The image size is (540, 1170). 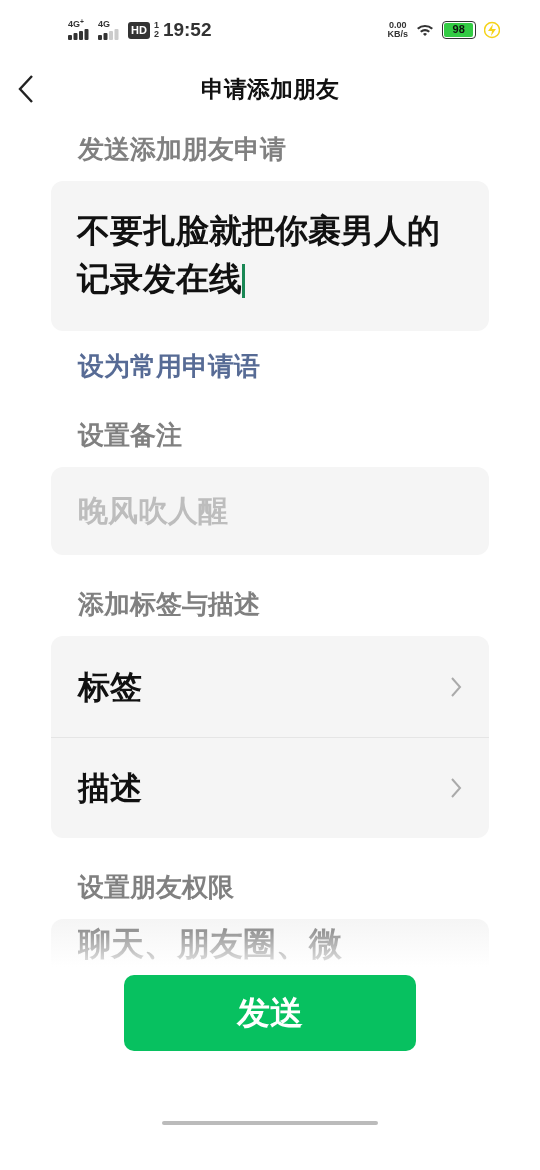 I want to click on back-icon, so click(x=26, y=89).